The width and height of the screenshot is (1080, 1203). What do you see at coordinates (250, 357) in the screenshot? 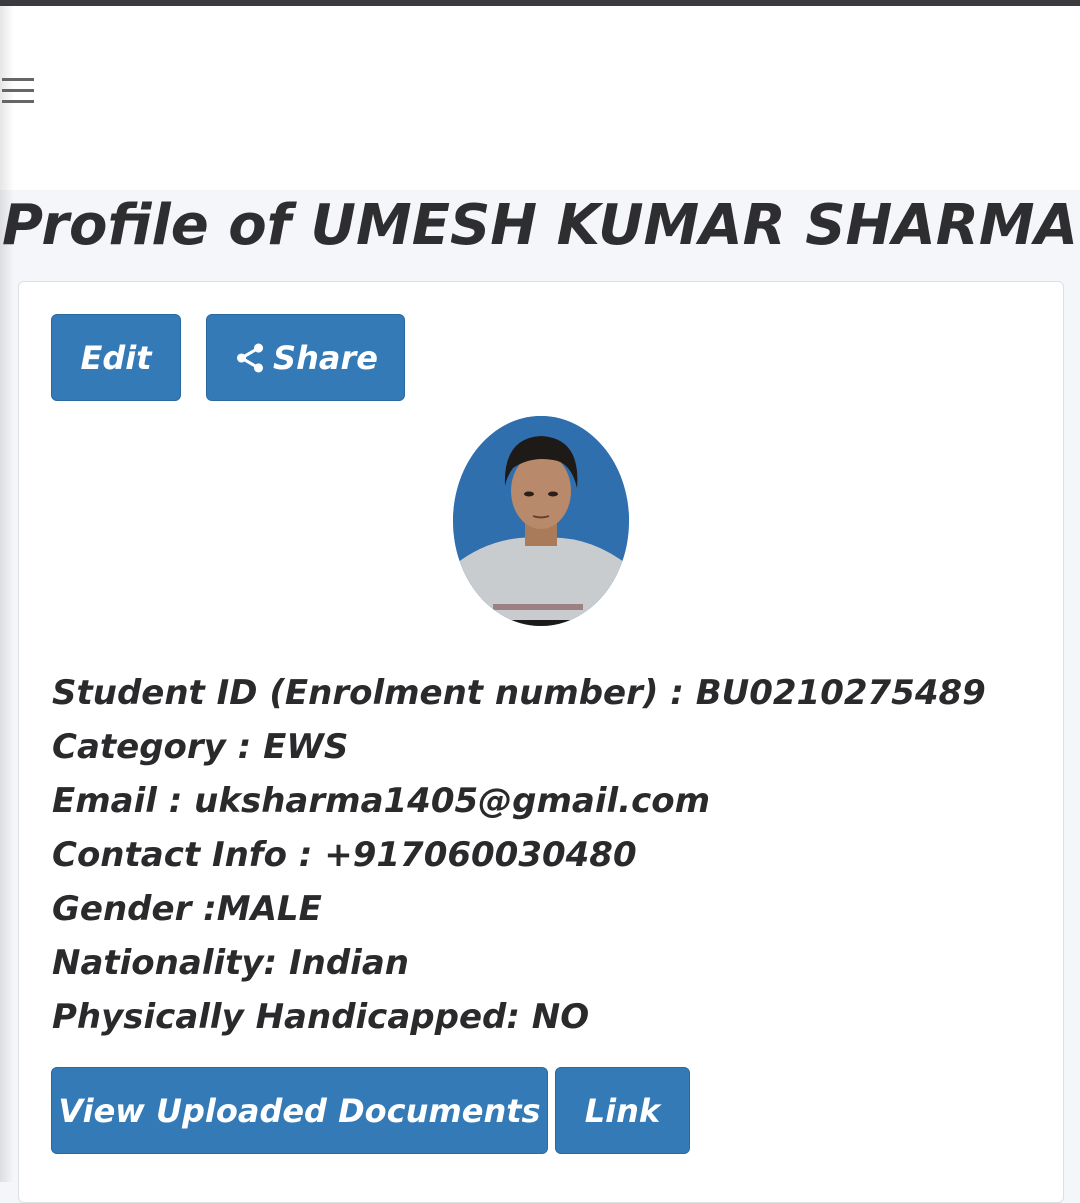
I see `share-icon` at bounding box center [250, 357].